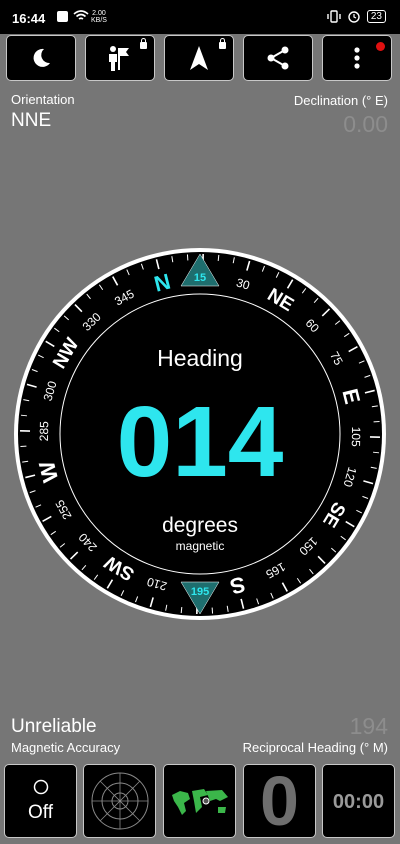 The image size is (400, 844). I want to click on vertical-dots-icon, so click(357, 58).